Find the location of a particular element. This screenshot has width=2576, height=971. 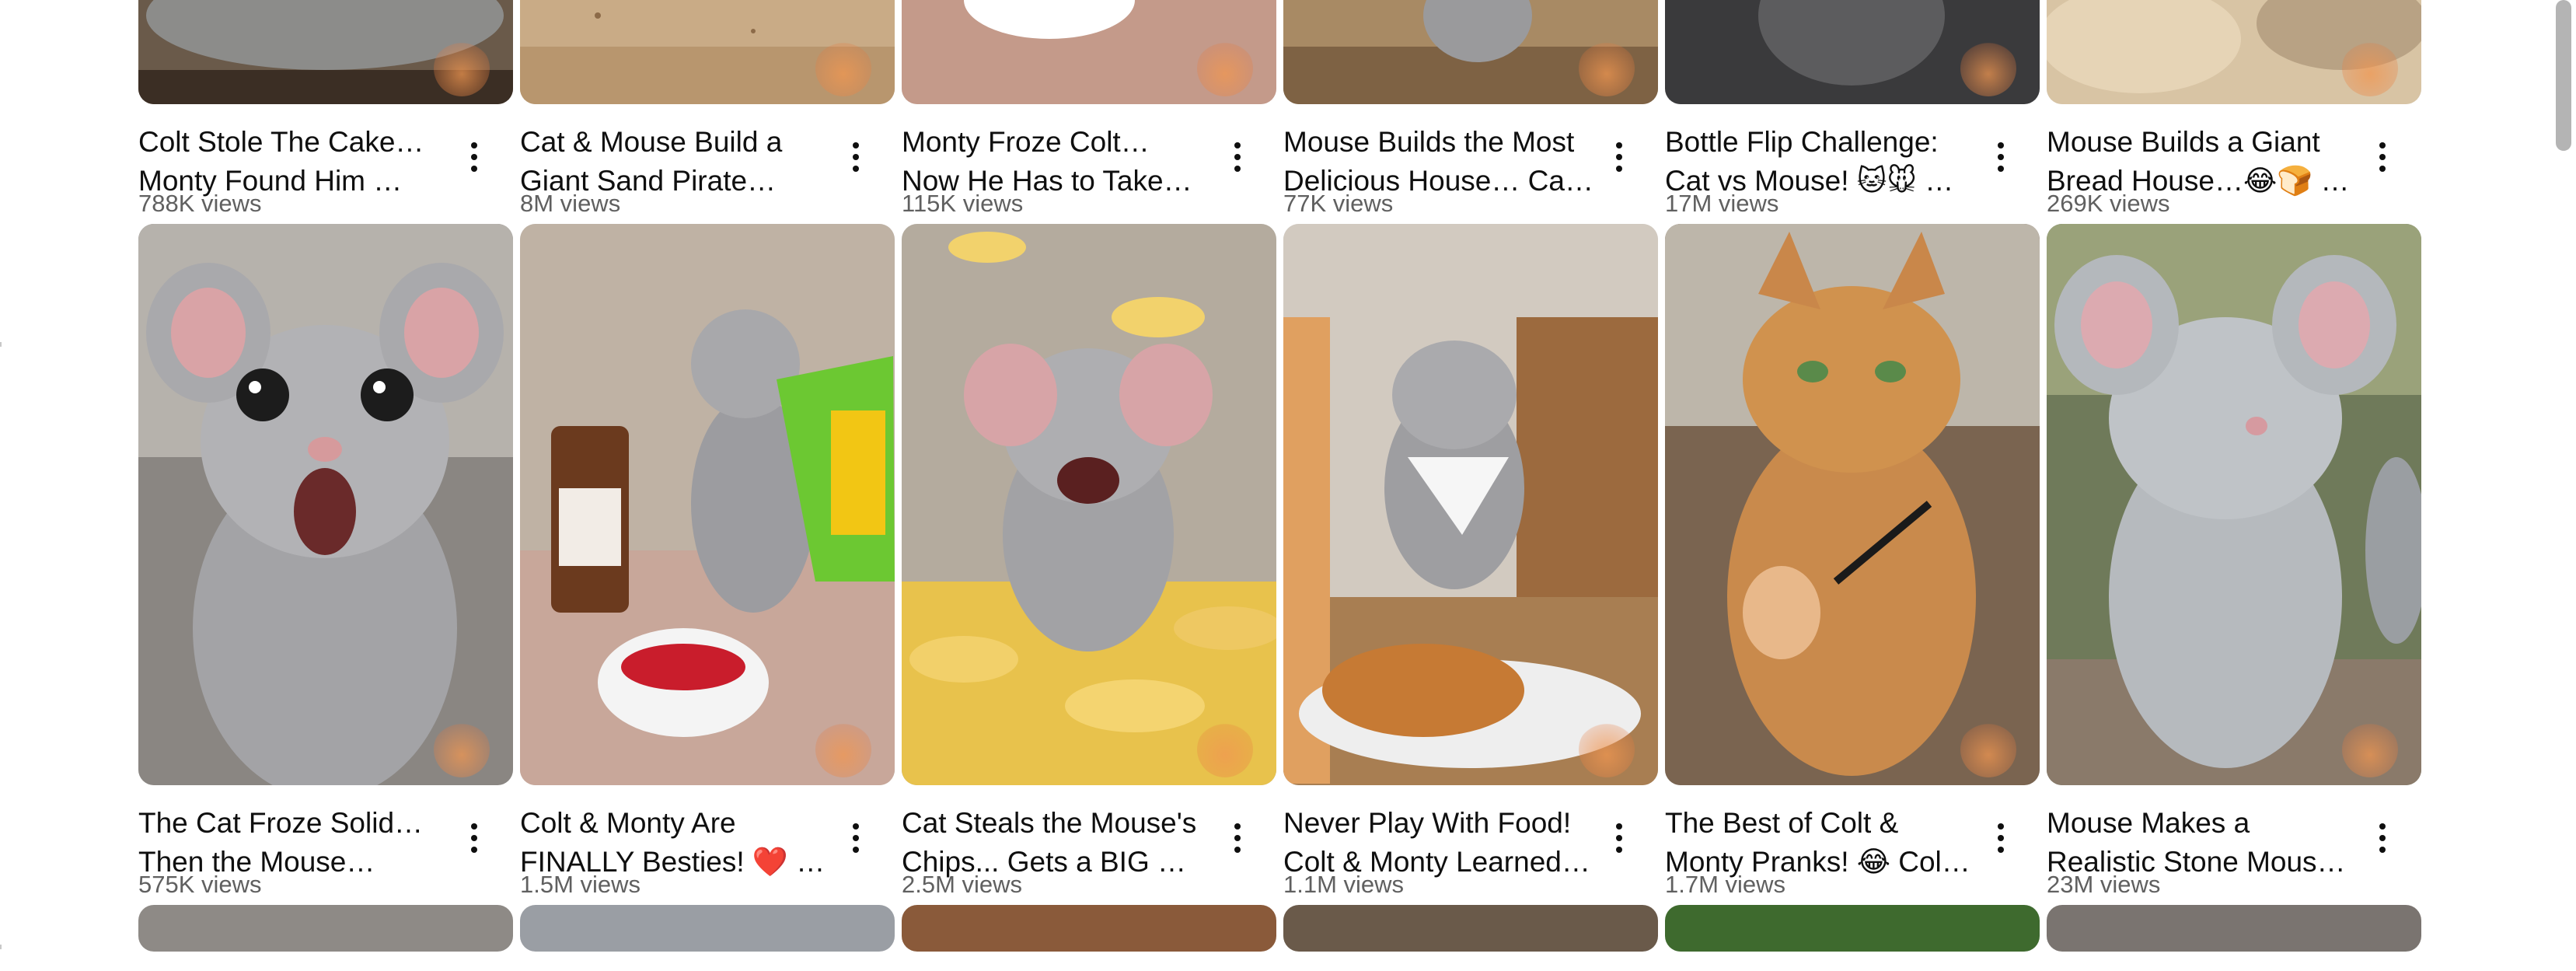

view-count: 23M views is located at coordinates (2104, 885).